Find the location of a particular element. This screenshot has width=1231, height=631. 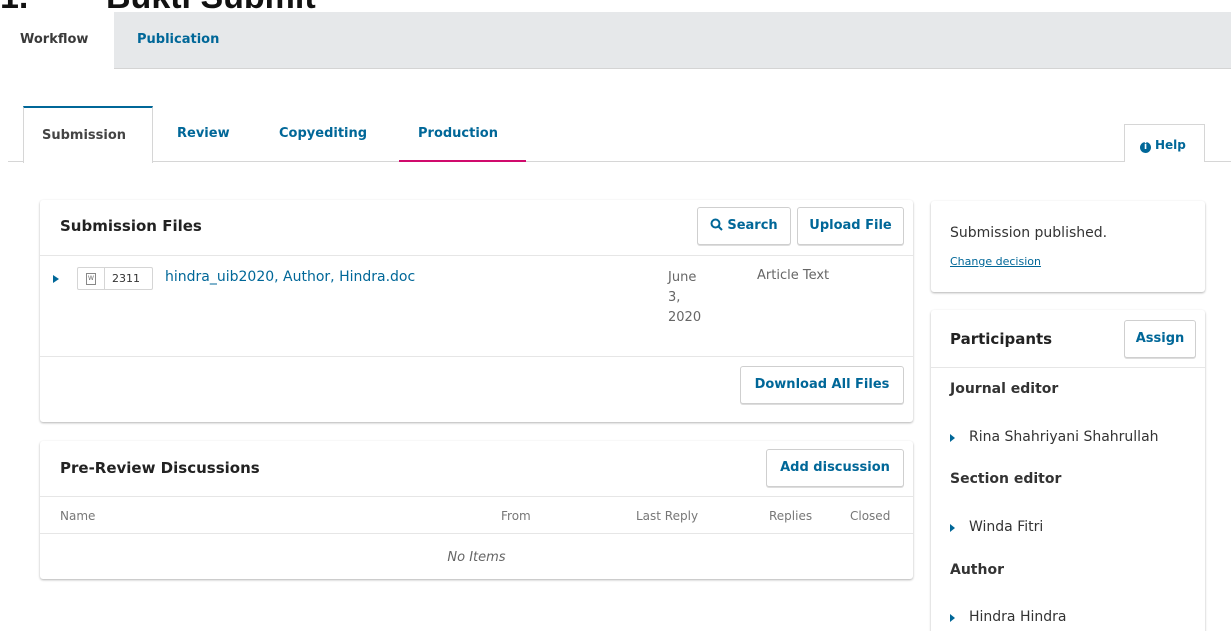

info-icon: i is located at coordinates (1145, 147).